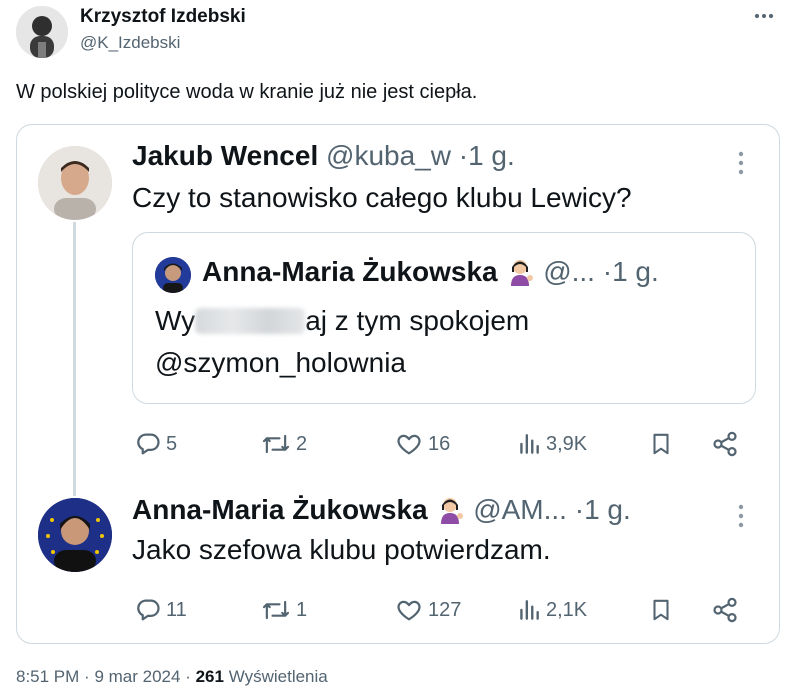 Image resolution: width=796 pixels, height=698 pixels. What do you see at coordinates (445, 609) in the screenshot?
I see `like-count: 127` at bounding box center [445, 609].